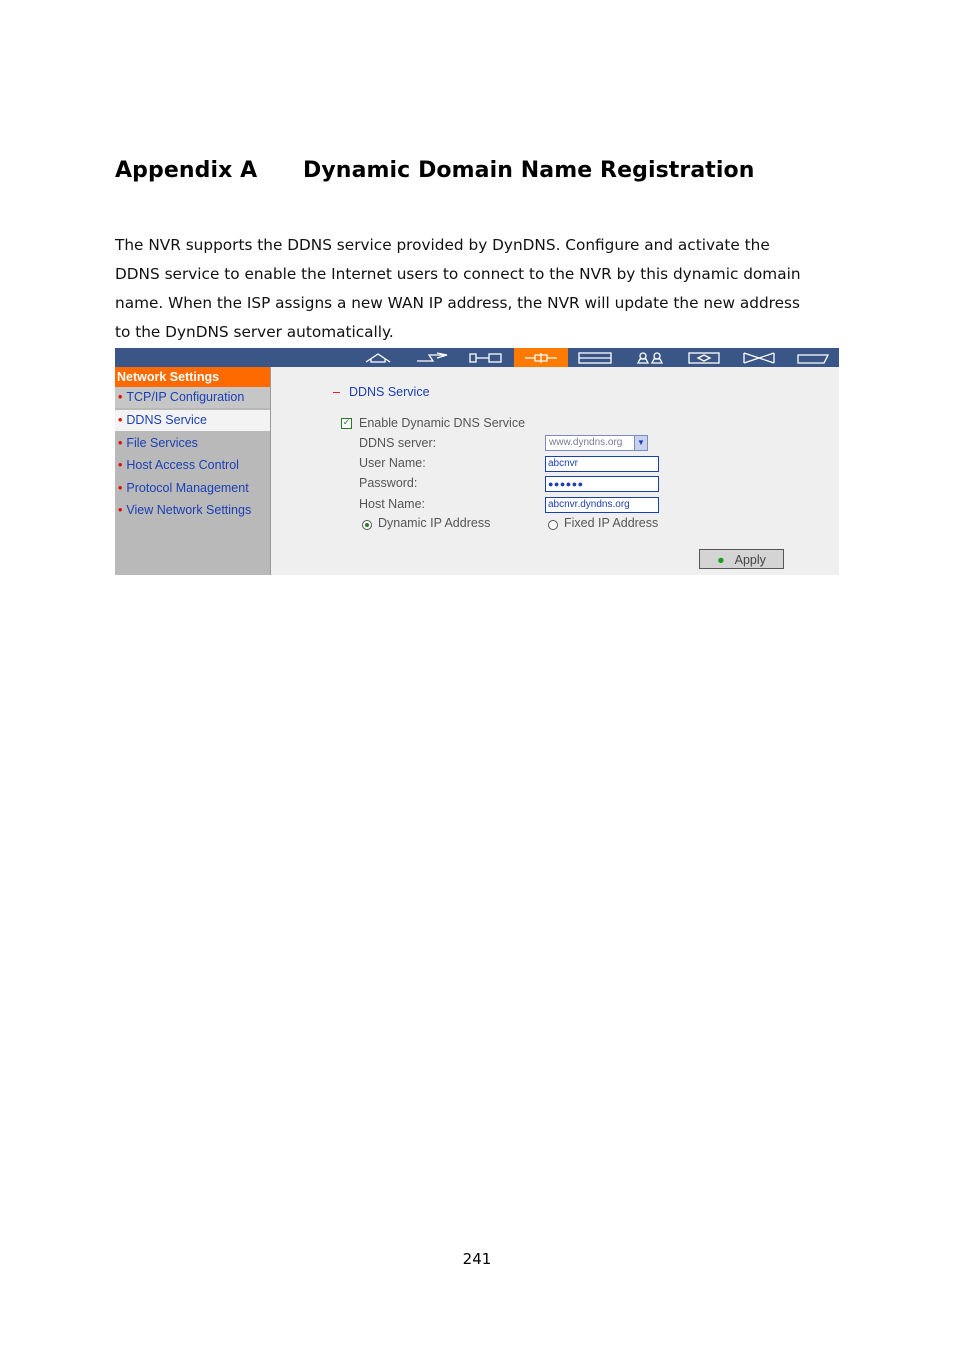  What do you see at coordinates (553, 525) in the screenshot?
I see `fixed-ip-radio` at bounding box center [553, 525].